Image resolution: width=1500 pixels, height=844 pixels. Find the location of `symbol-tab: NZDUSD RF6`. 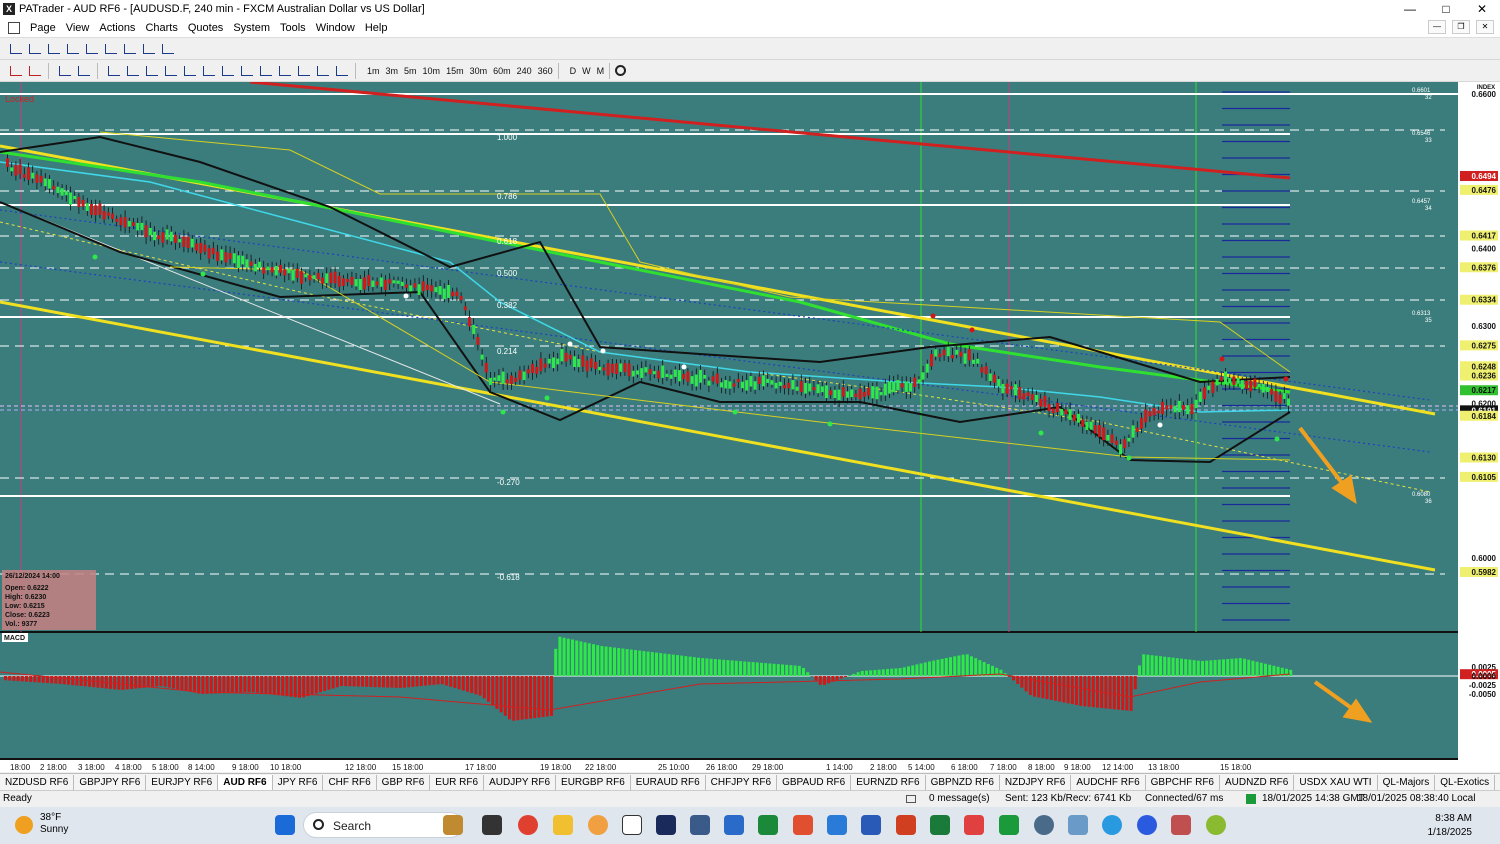

symbol-tab: NZDUSD RF6 is located at coordinates (37, 782).